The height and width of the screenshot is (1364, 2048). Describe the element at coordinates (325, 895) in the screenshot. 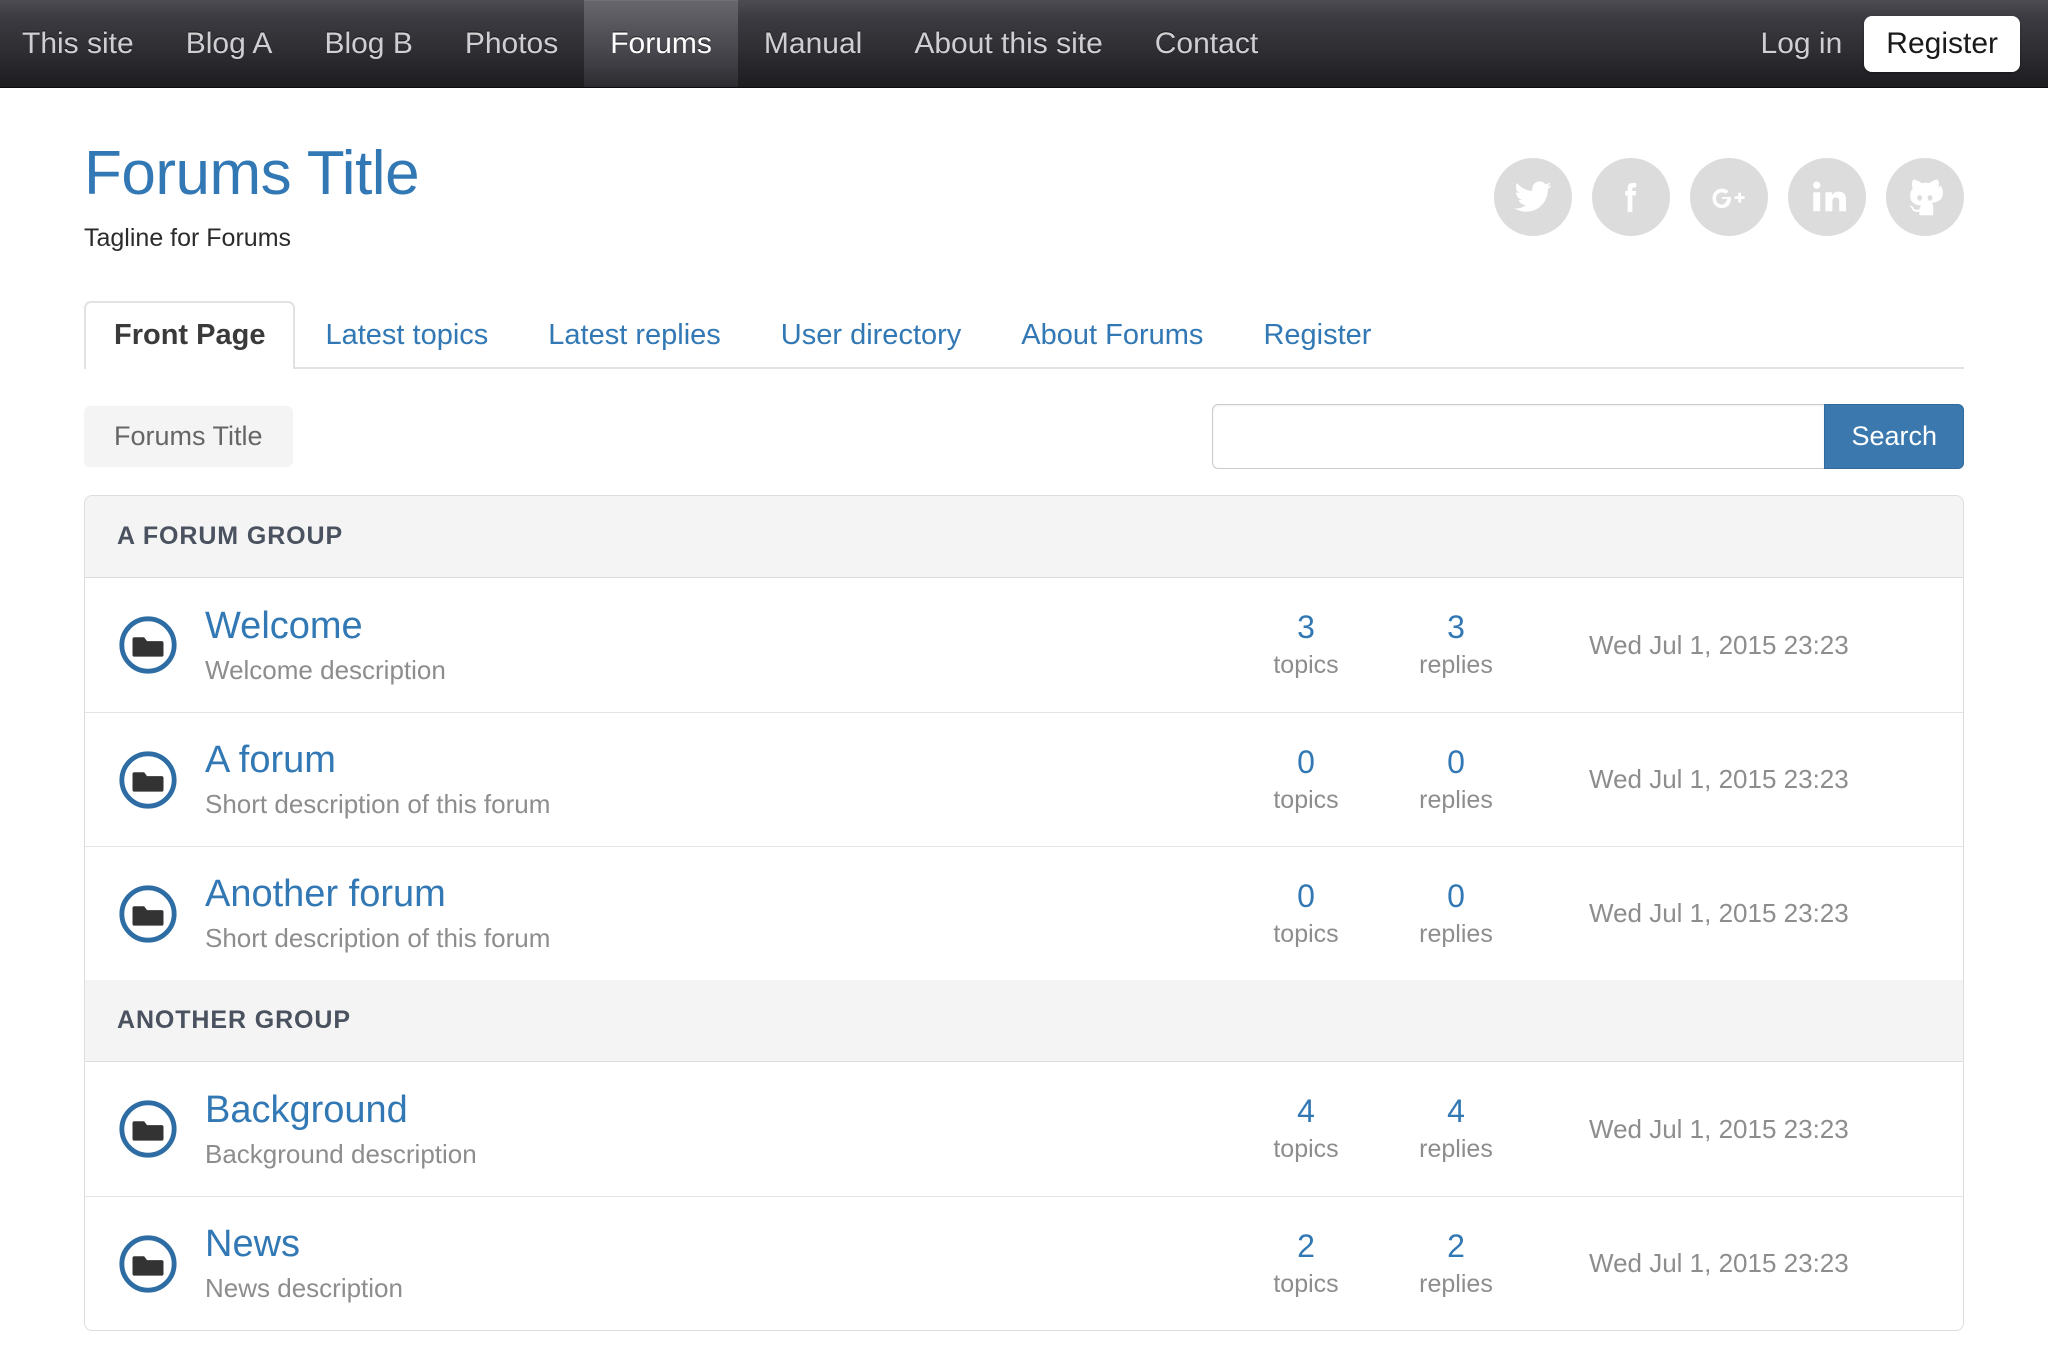

I see `forum-name-link: Another forum` at that location.